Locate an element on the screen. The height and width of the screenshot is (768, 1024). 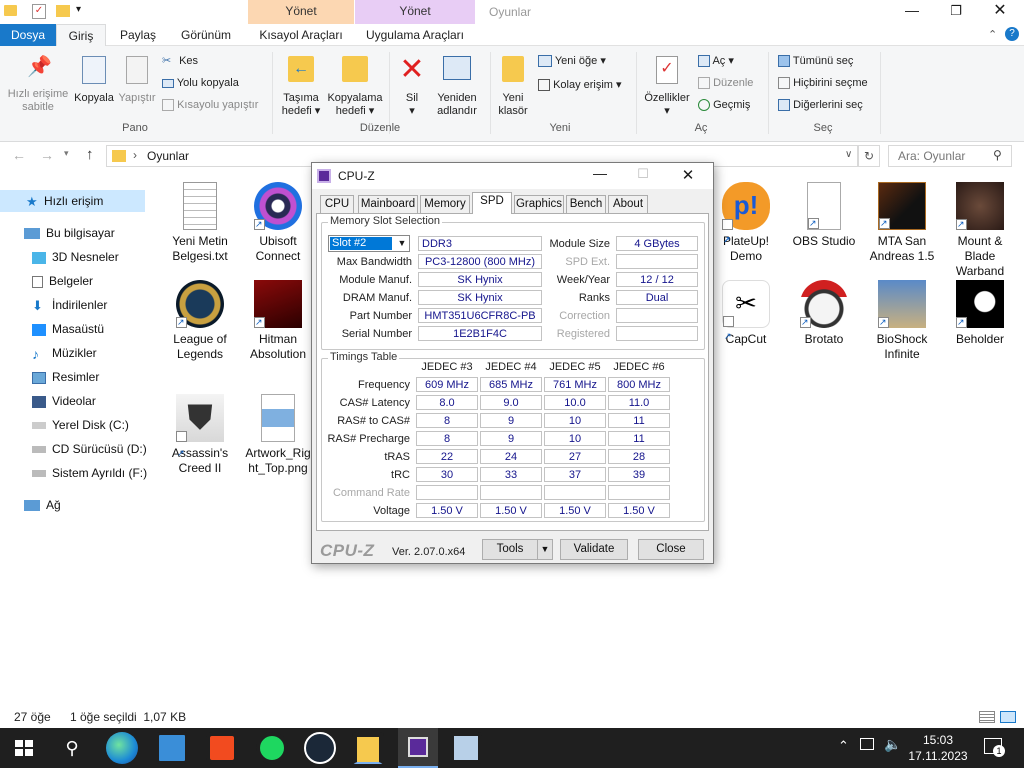
slot-select: Slot #2 ▼ is located at coordinates (369, 243).